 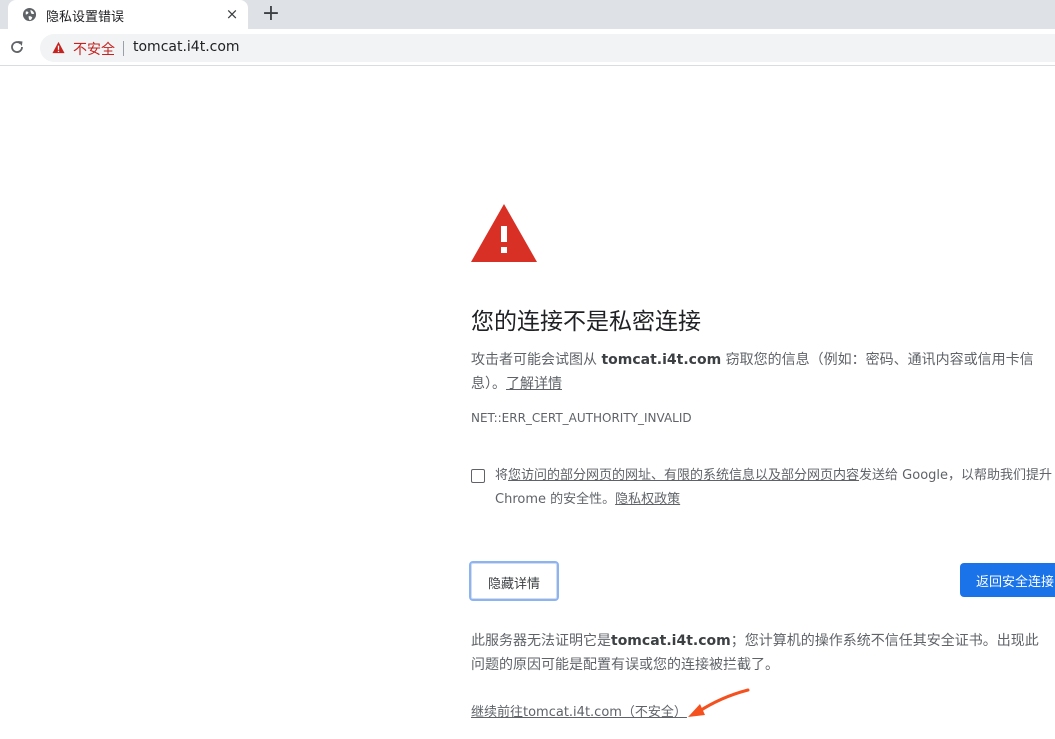 What do you see at coordinates (128, 14) in the screenshot?
I see `tab-privacy-error: 隐私设置错误 ×` at bounding box center [128, 14].